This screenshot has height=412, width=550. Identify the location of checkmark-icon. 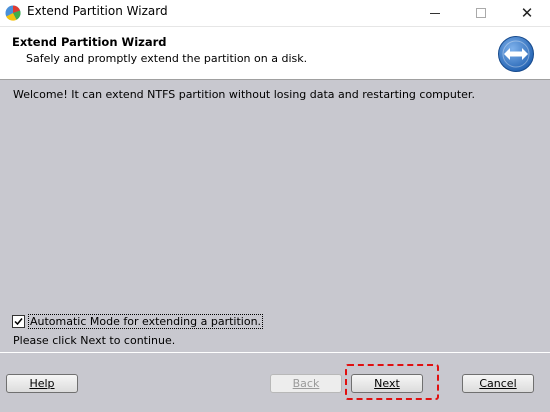
(18, 321).